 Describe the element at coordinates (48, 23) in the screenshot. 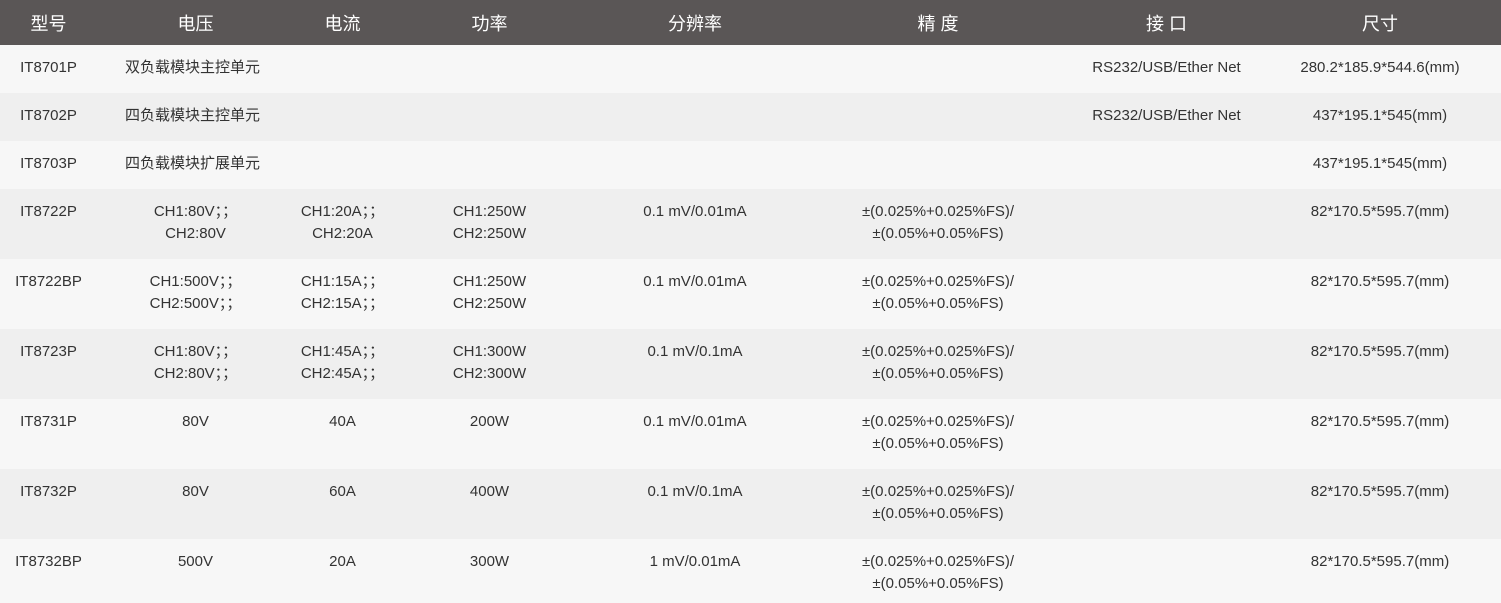

I see `header-model: 型号` at that location.